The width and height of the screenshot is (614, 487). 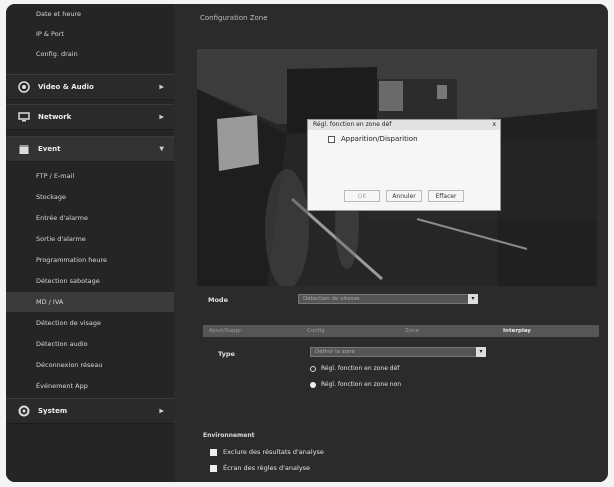 What do you see at coordinates (412, 331) in the screenshot?
I see `column-header-zone: Zone` at bounding box center [412, 331].